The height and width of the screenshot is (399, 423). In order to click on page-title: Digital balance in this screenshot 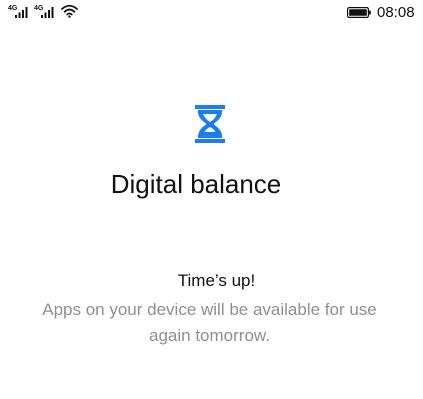, I will do `click(196, 184)`.